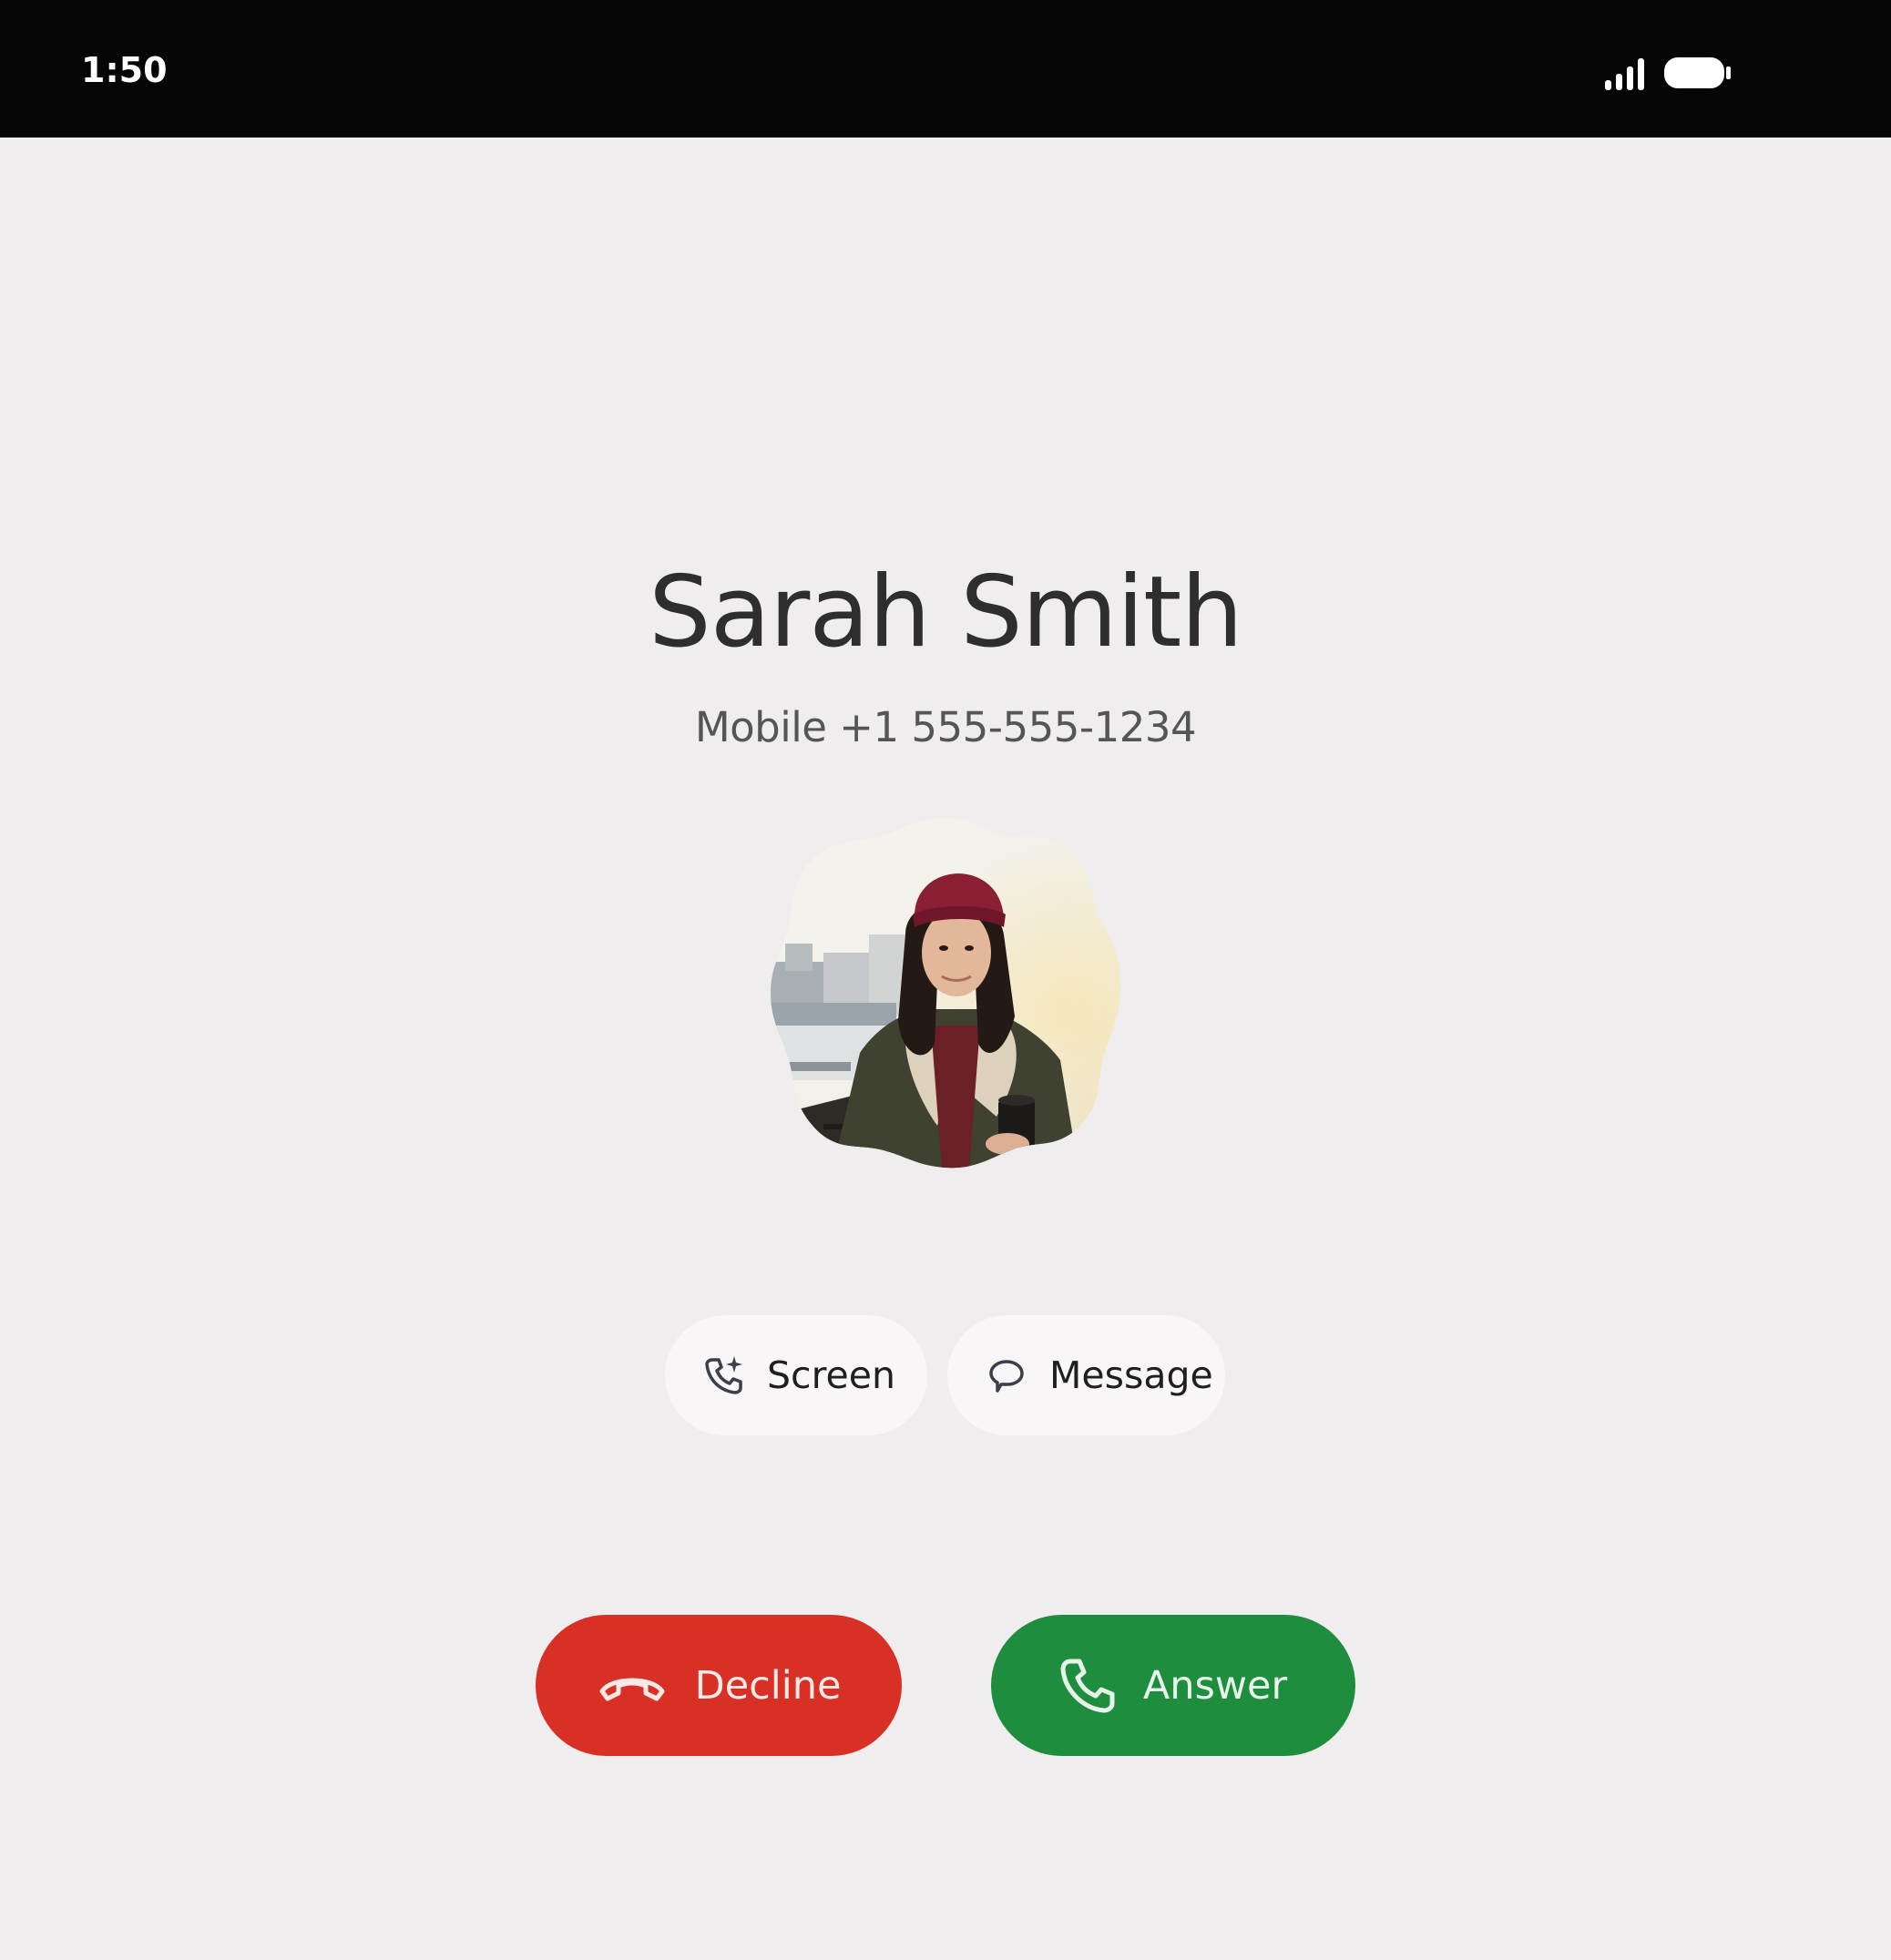 The height and width of the screenshot is (1960, 1891). What do you see at coordinates (1006, 1377) in the screenshot?
I see `speech-bubble-icon` at bounding box center [1006, 1377].